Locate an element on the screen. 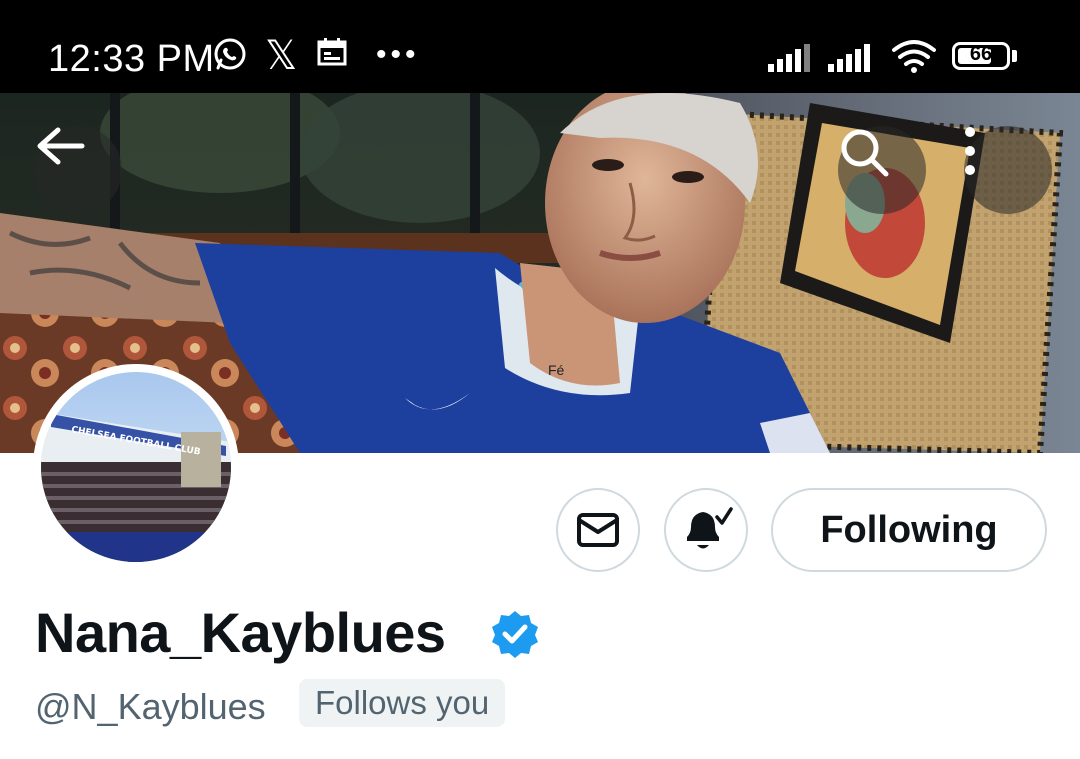  search-button is located at coordinates (882, 170).